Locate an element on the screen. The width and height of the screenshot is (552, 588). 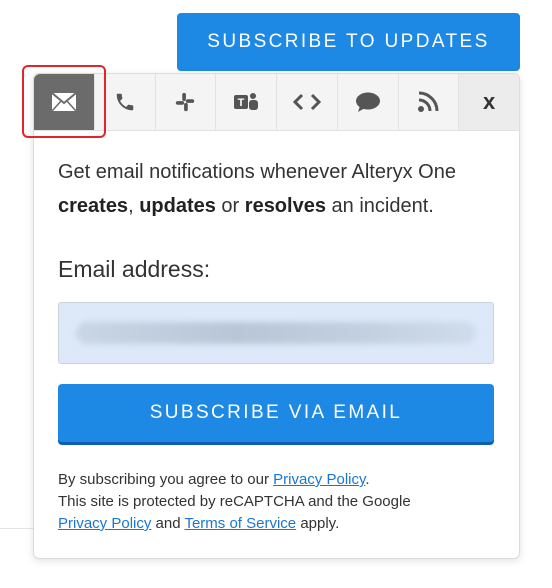
desc-or: or is located at coordinates (230, 206).